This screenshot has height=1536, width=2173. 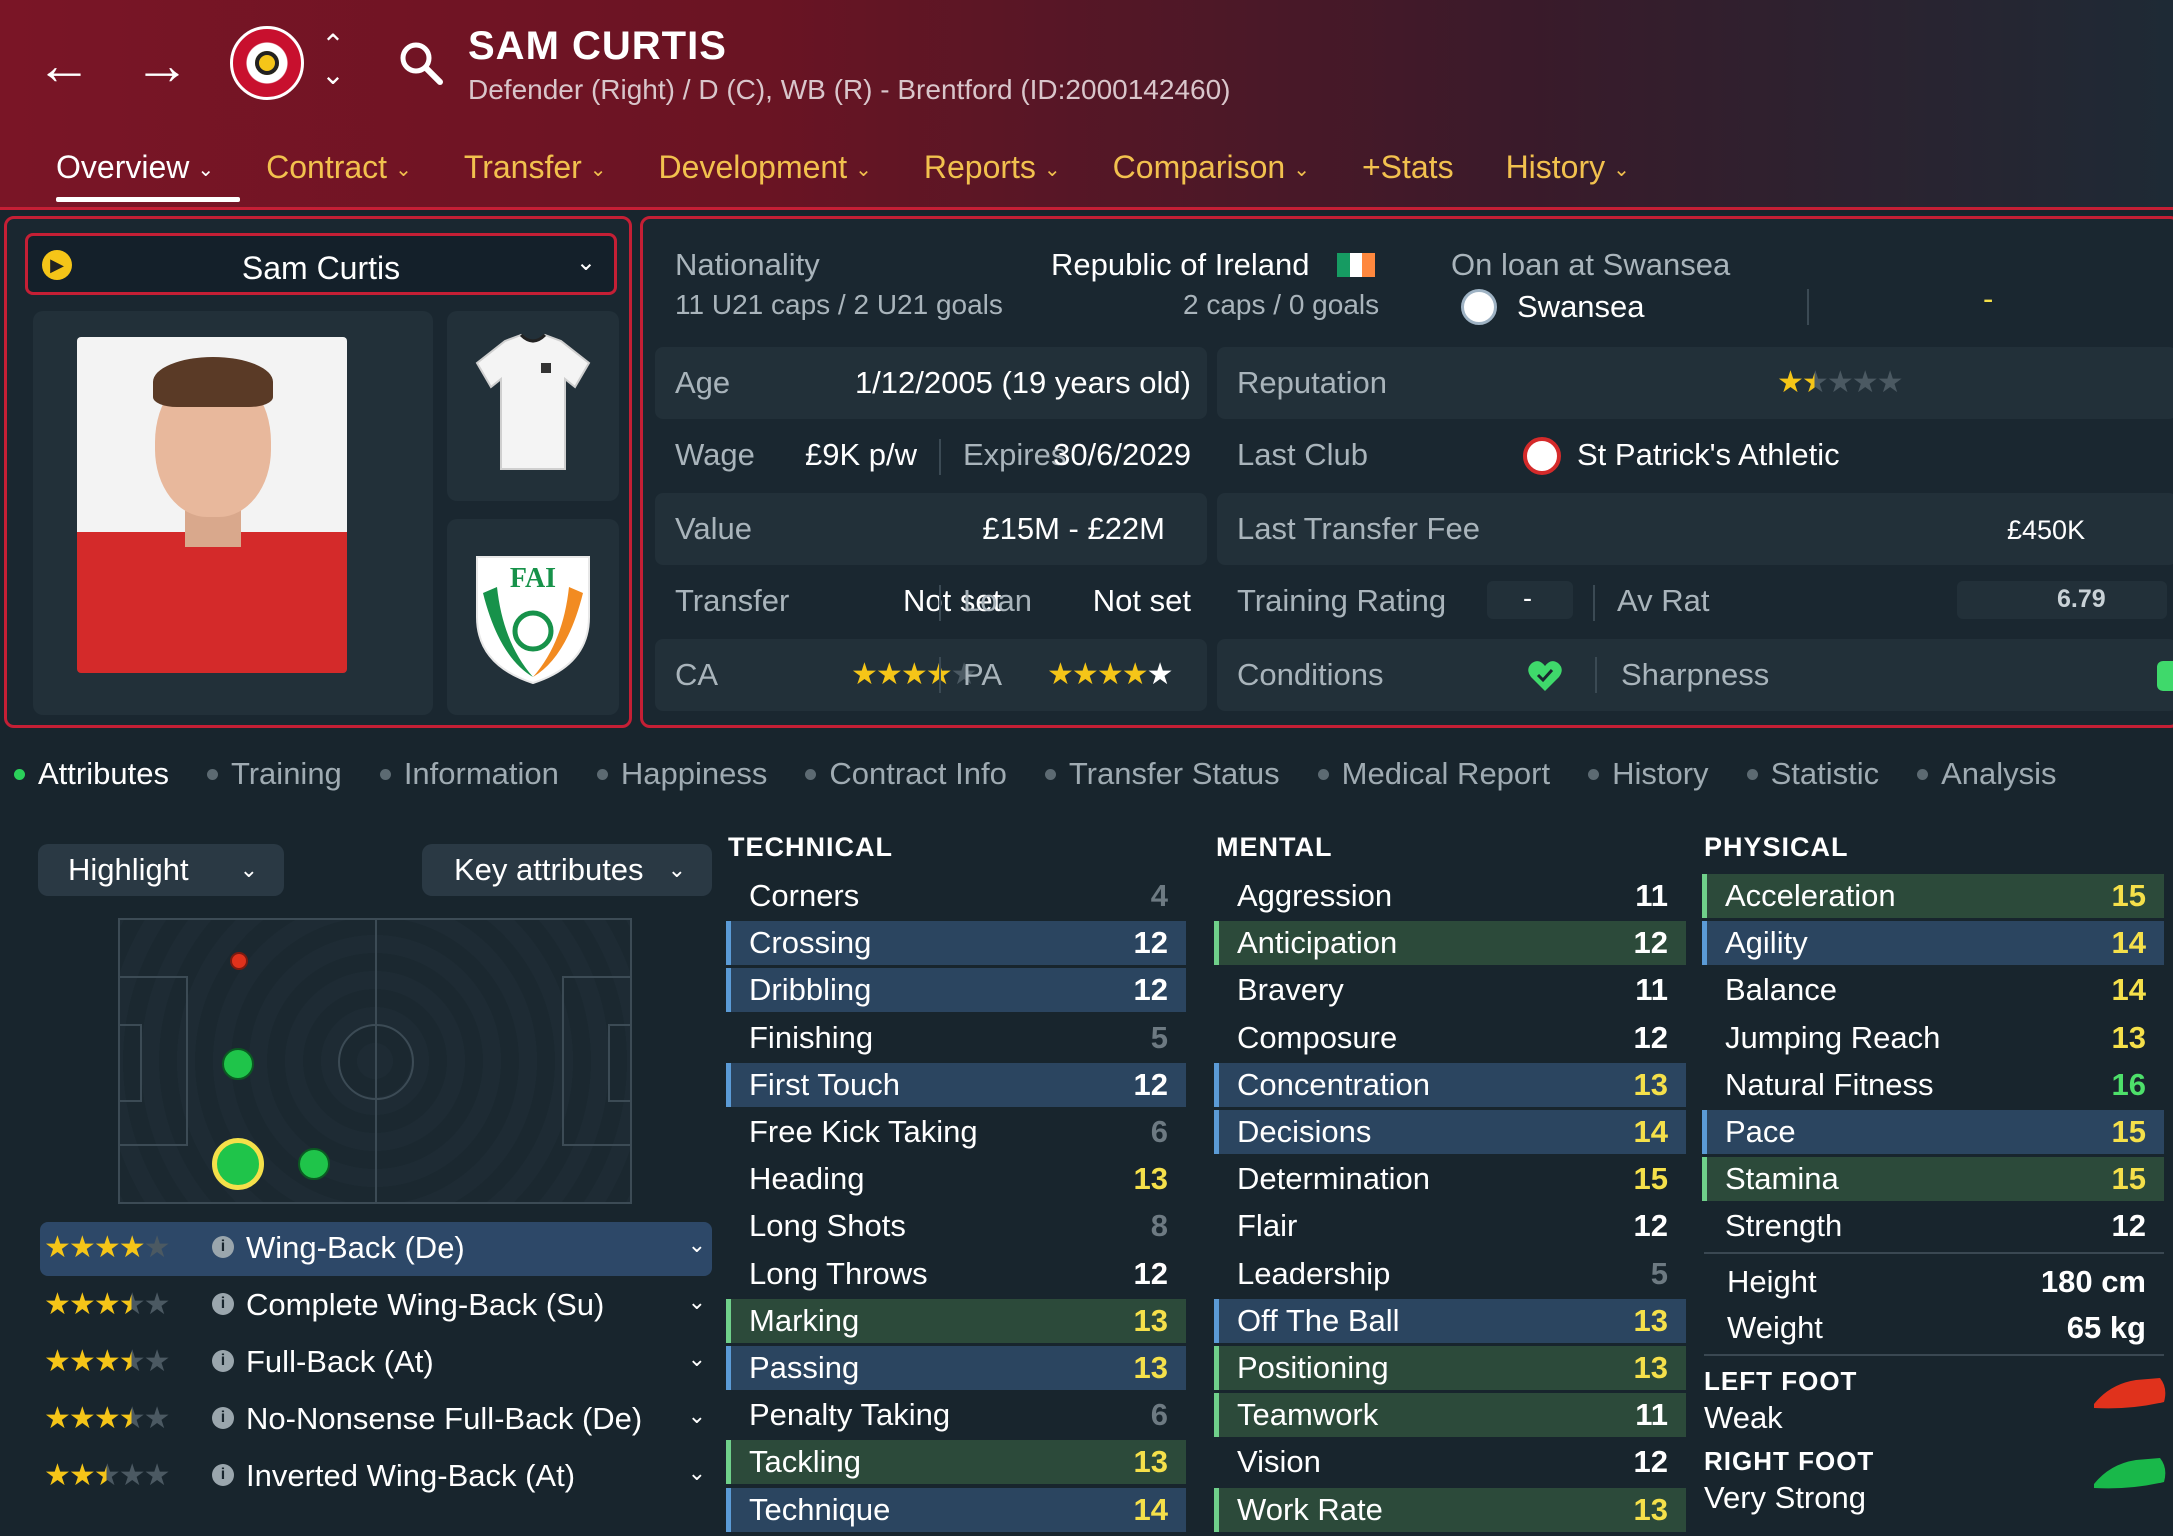 I want to click on attribute-row-crossing: Crossing 12, so click(x=956, y=943).